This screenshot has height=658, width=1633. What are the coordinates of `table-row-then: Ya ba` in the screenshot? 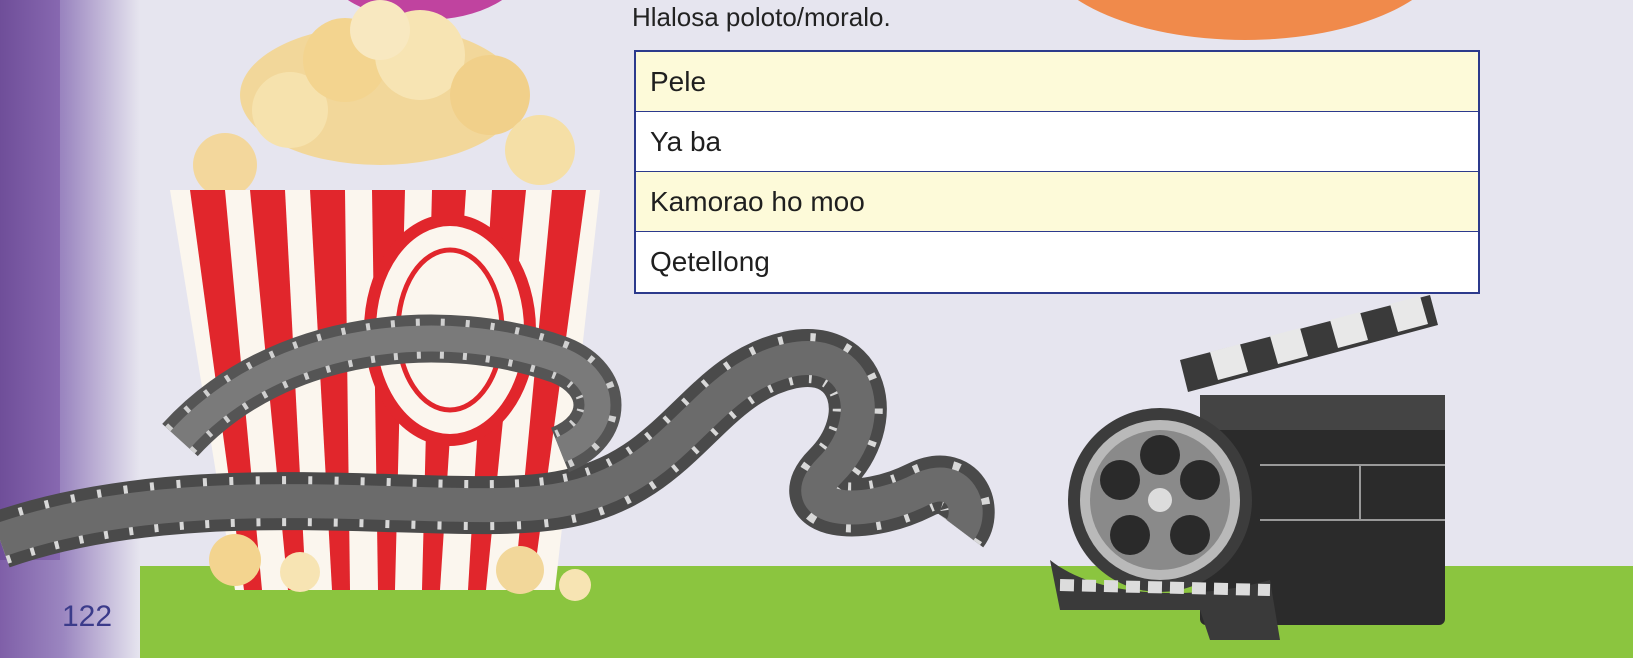 It's located at (1057, 142).